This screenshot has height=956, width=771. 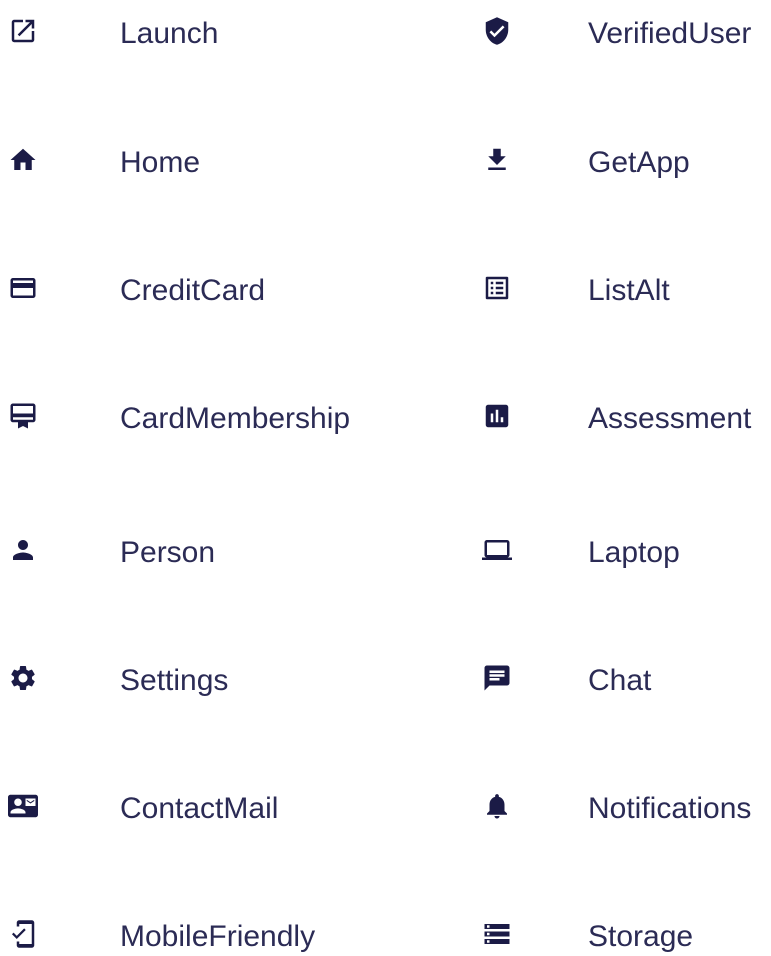 I want to click on icon-item-label: Home, so click(x=160, y=162).